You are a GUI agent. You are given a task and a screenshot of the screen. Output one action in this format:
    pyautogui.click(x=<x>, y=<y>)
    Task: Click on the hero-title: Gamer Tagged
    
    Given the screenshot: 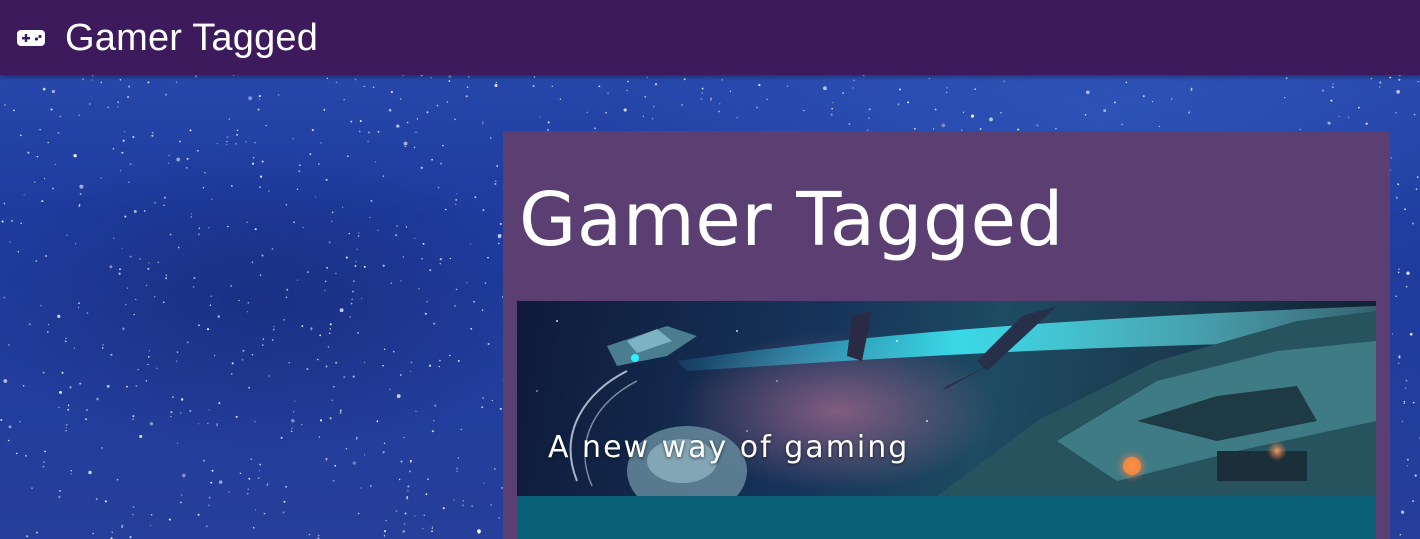 What is the action you would take?
    pyautogui.click(x=791, y=220)
    